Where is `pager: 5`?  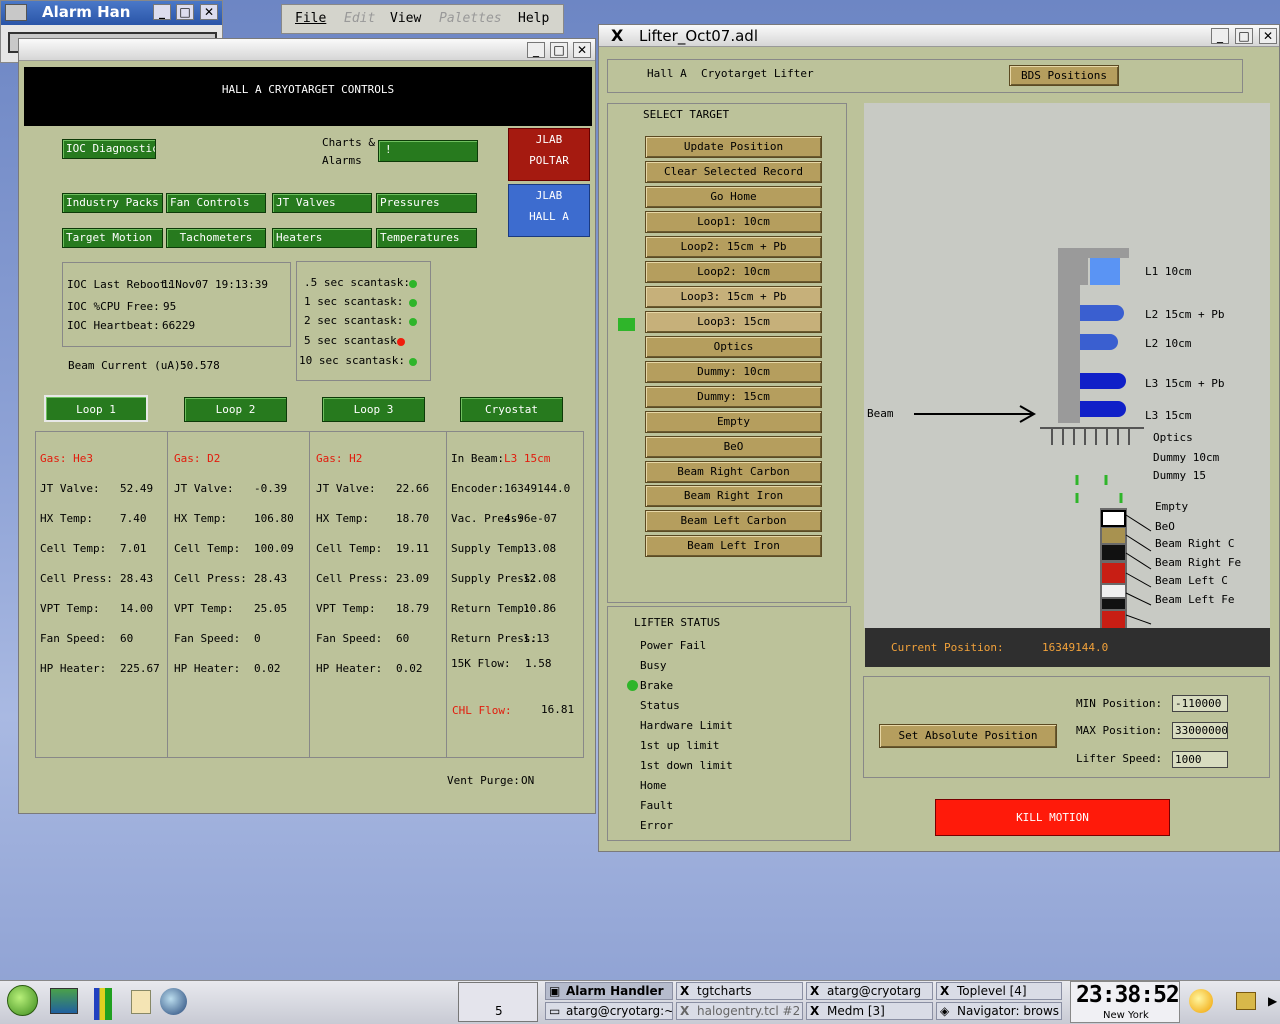
pager: 5 is located at coordinates (498, 1002).